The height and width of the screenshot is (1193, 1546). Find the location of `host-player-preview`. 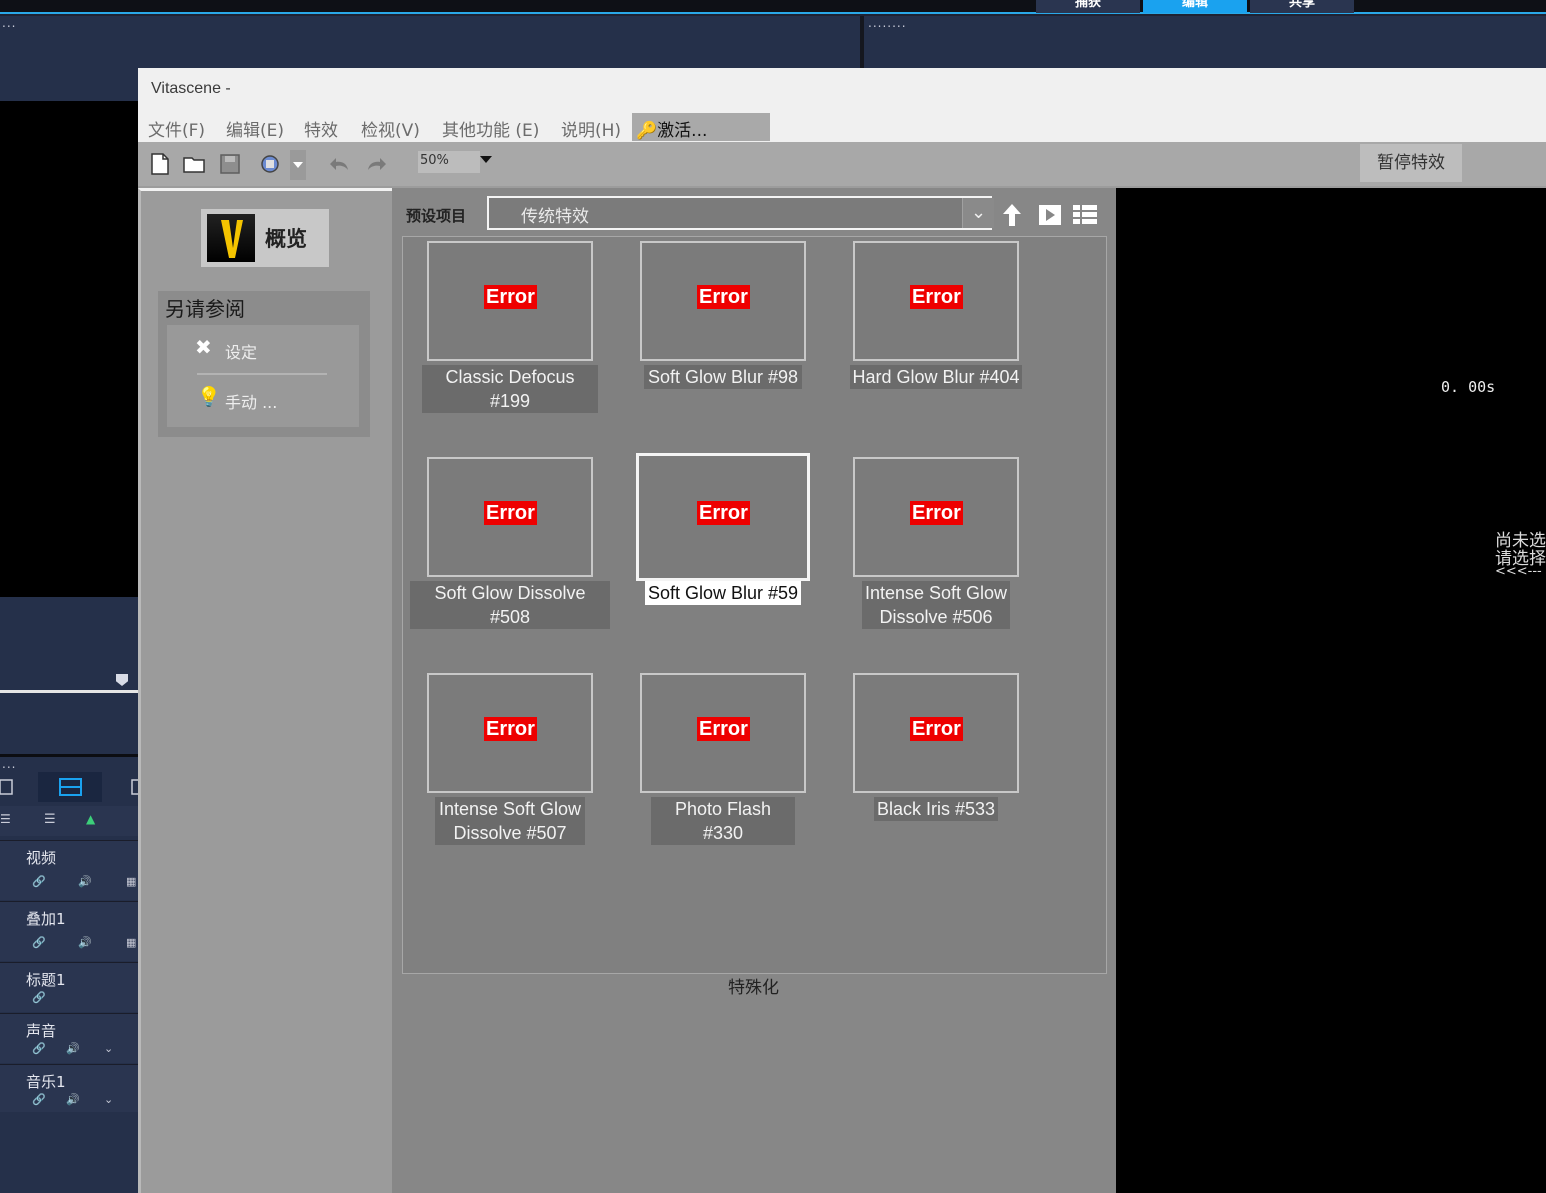

host-player-preview is located at coordinates (69, 349).